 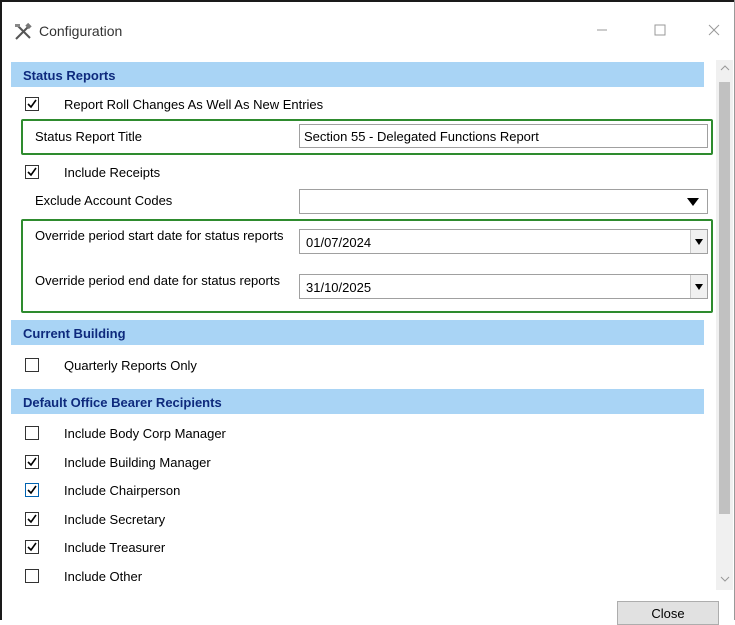 I want to click on recipient-row: Include Building Manager, so click(x=118, y=462).